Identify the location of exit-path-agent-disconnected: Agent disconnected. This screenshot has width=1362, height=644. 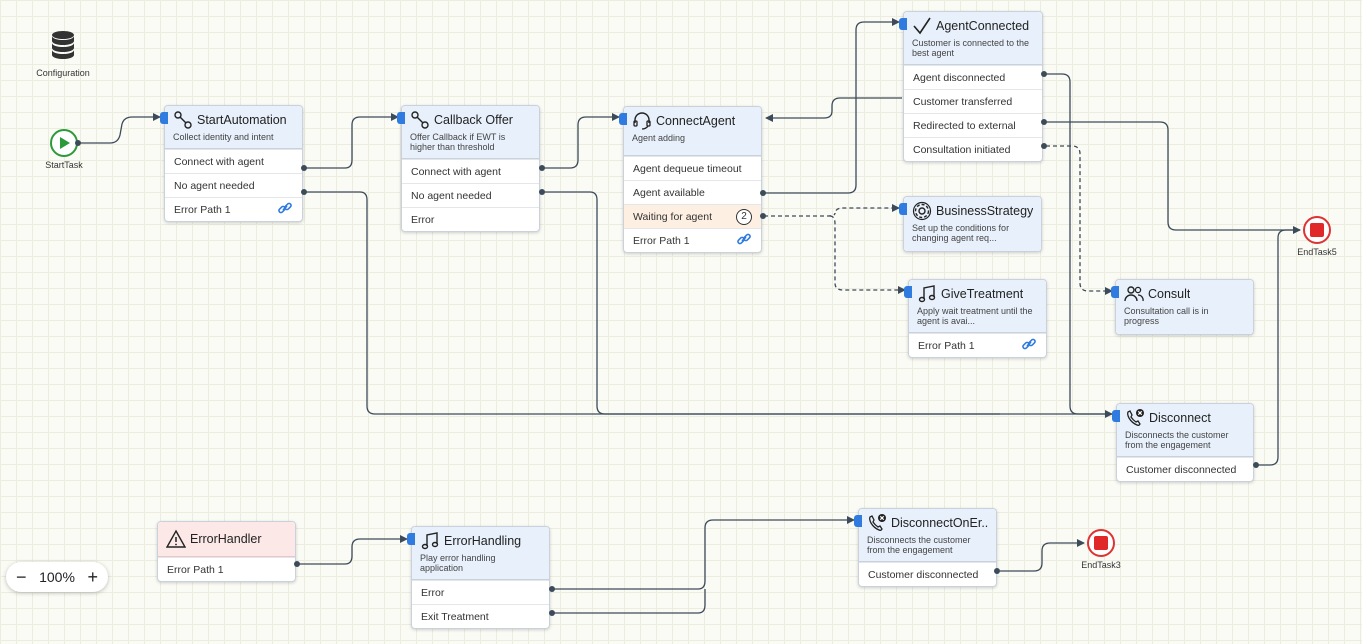
(973, 77).